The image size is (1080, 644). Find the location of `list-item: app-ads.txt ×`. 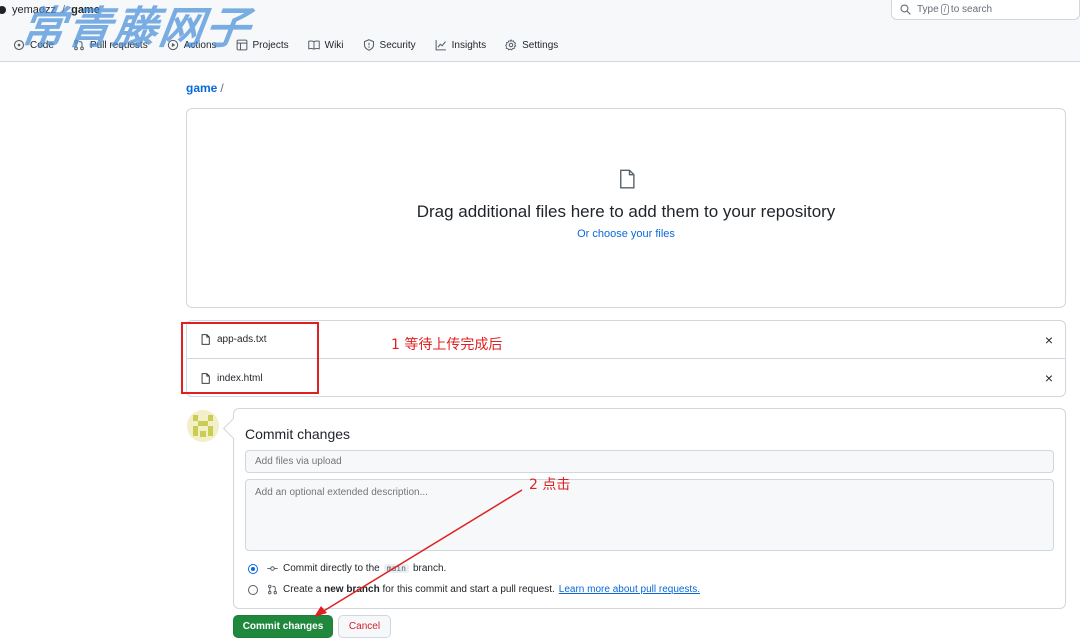

list-item: app-ads.txt × is located at coordinates (626, 340).